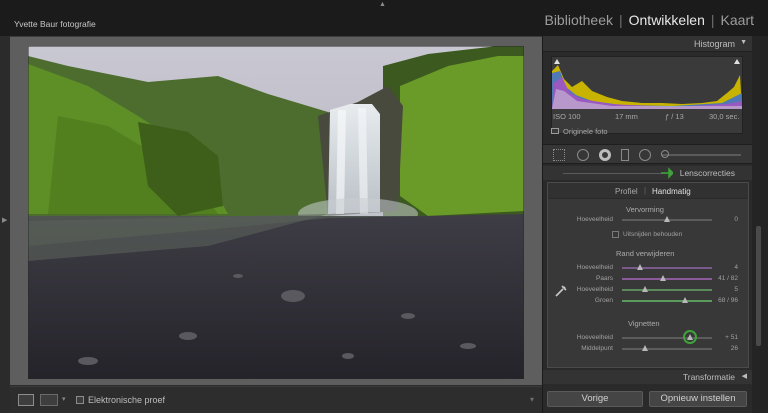  I want to click on aperture-value: ƒ / 13, so click(674, 116).